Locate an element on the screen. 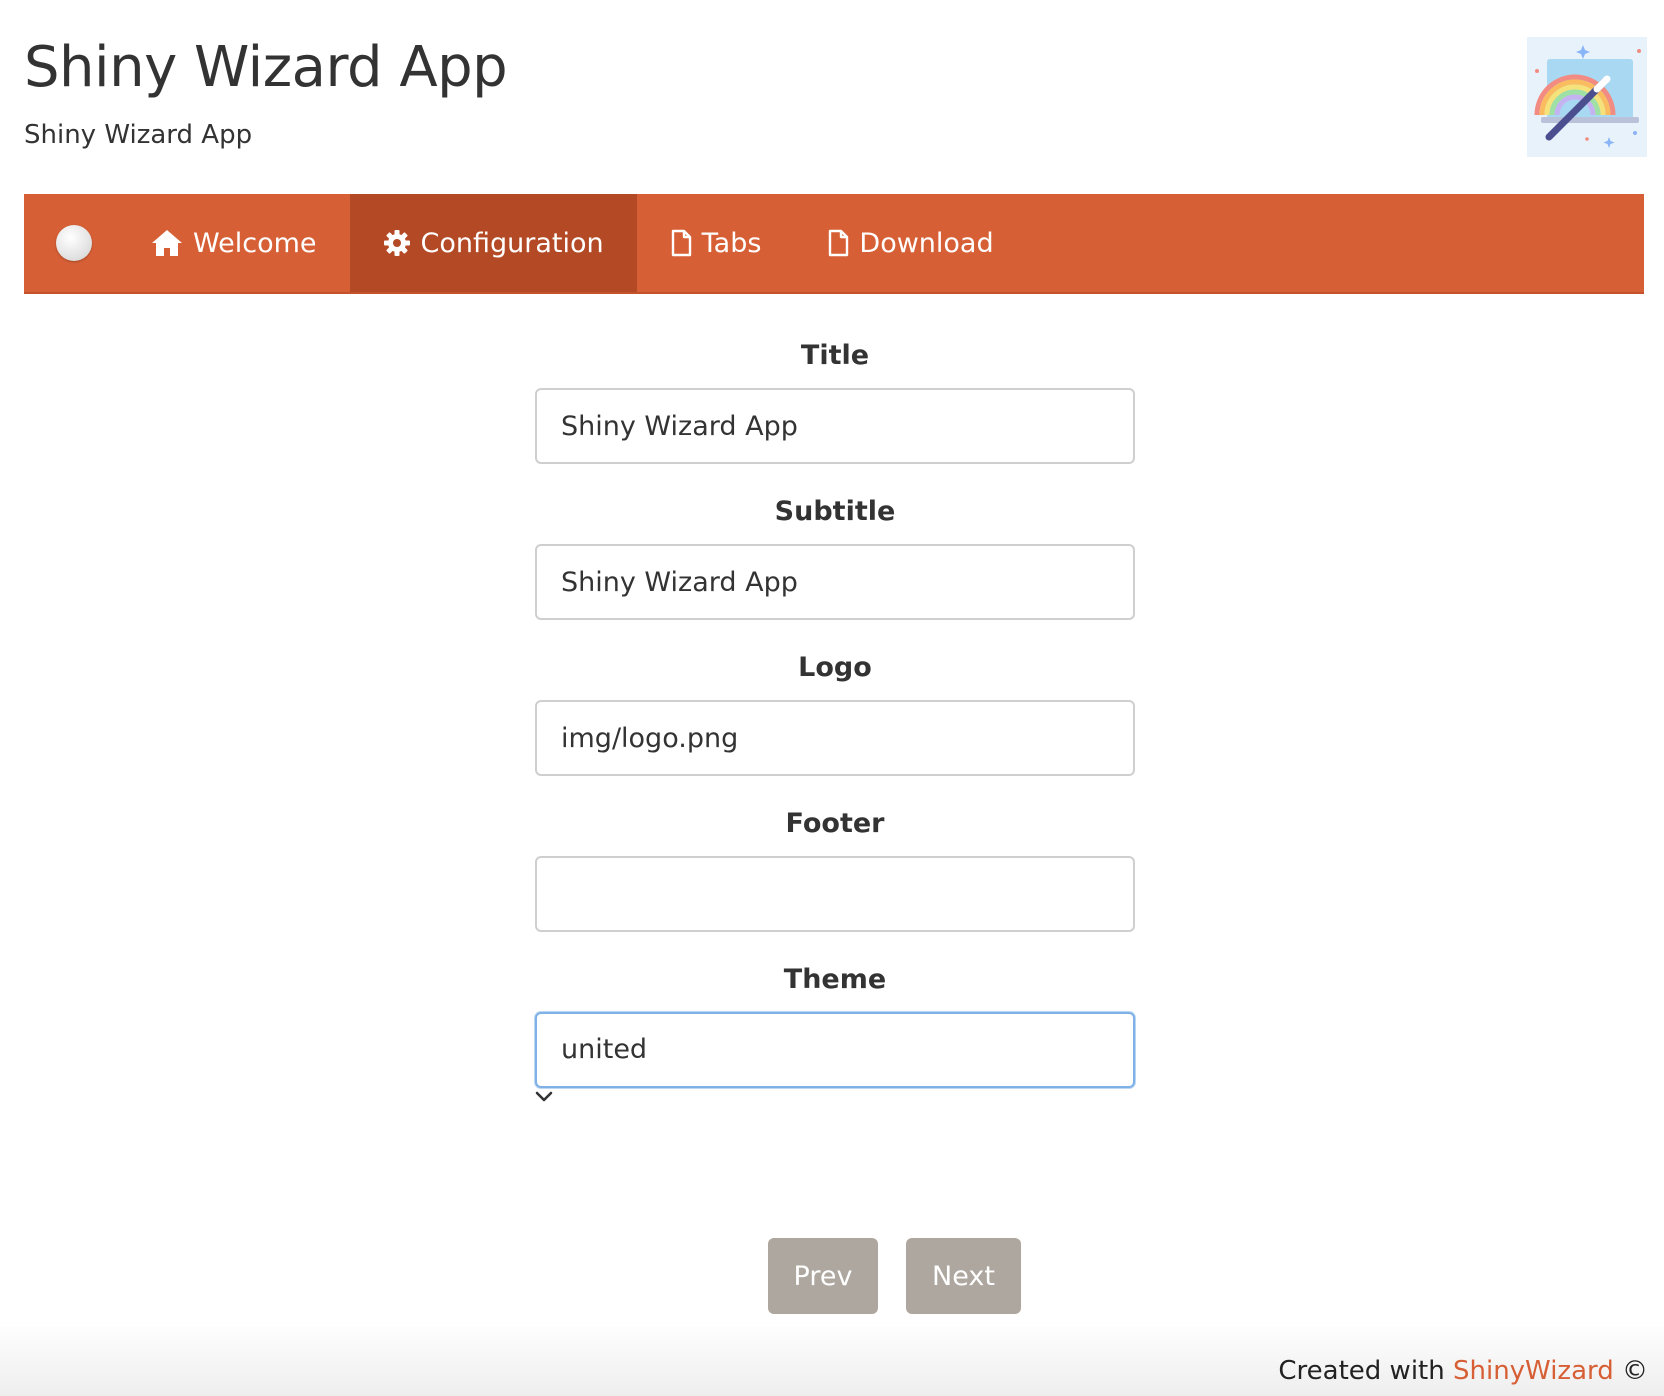 The image size is (1664, 1396). tab-welcome-label: Welcome is located at coordinates (255, 243).